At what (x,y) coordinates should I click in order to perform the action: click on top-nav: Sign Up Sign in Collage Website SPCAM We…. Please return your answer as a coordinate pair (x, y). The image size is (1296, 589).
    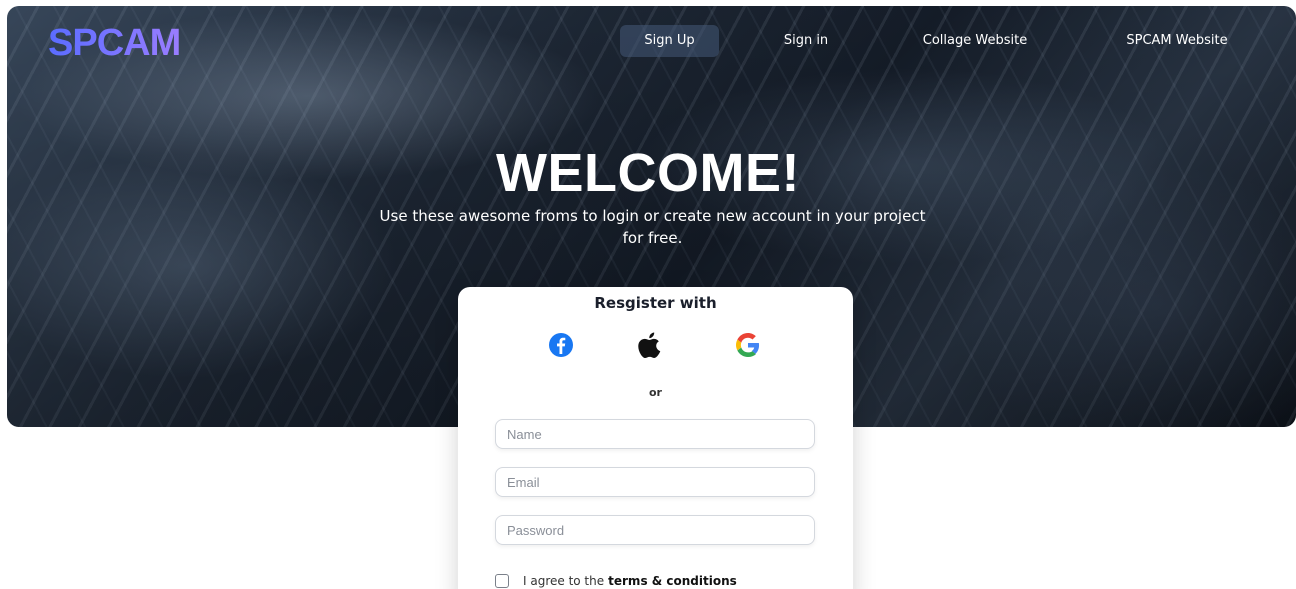
    Looking at the image, I should click on (648, 41).